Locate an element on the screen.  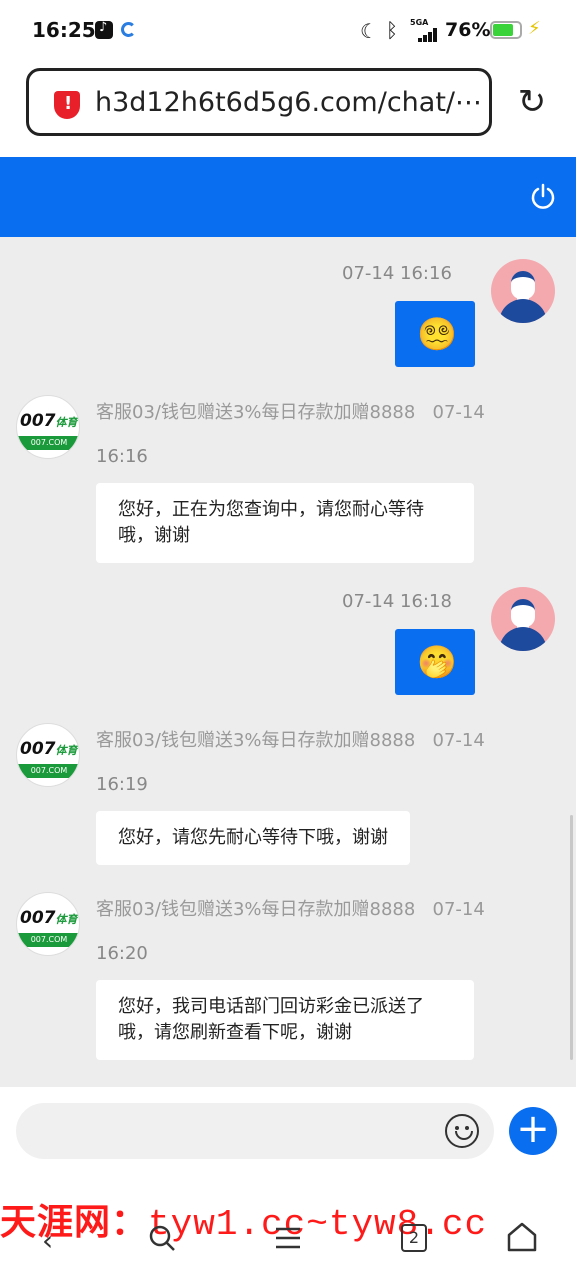
agent-message: 您好，正在为您查询中，请您耐心等待哦，谢谢 is located at coordinates (285, 523).